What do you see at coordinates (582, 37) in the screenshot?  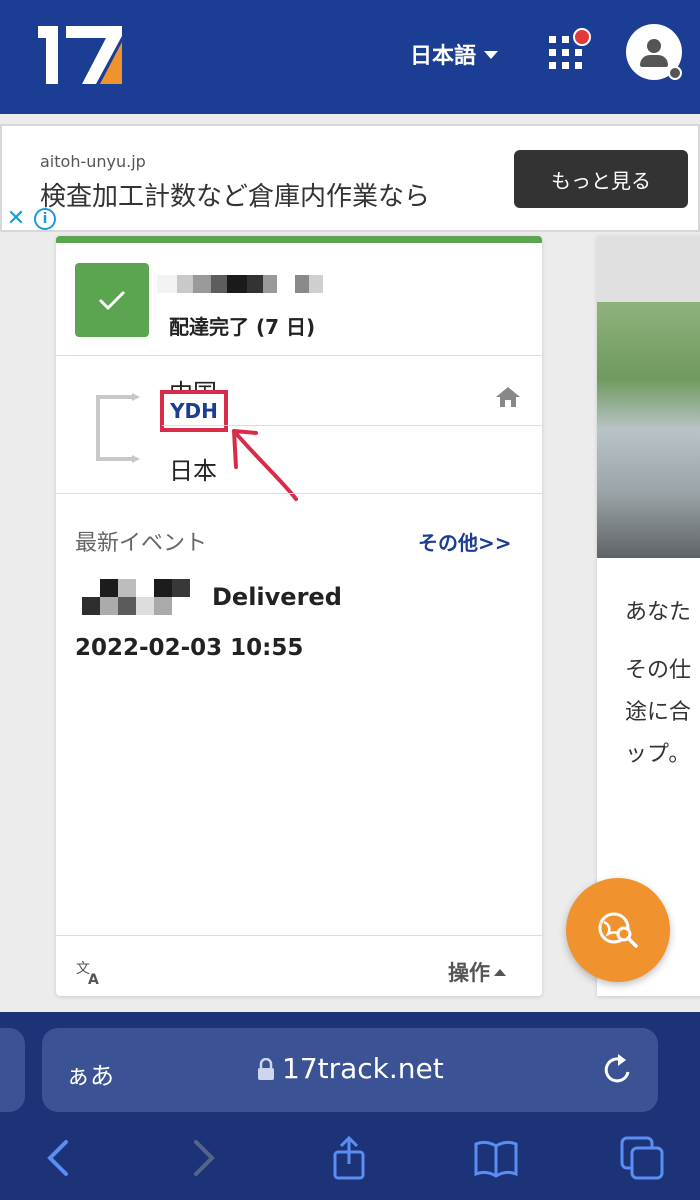 I see `notification-badge` at bounding box center [582, 37].